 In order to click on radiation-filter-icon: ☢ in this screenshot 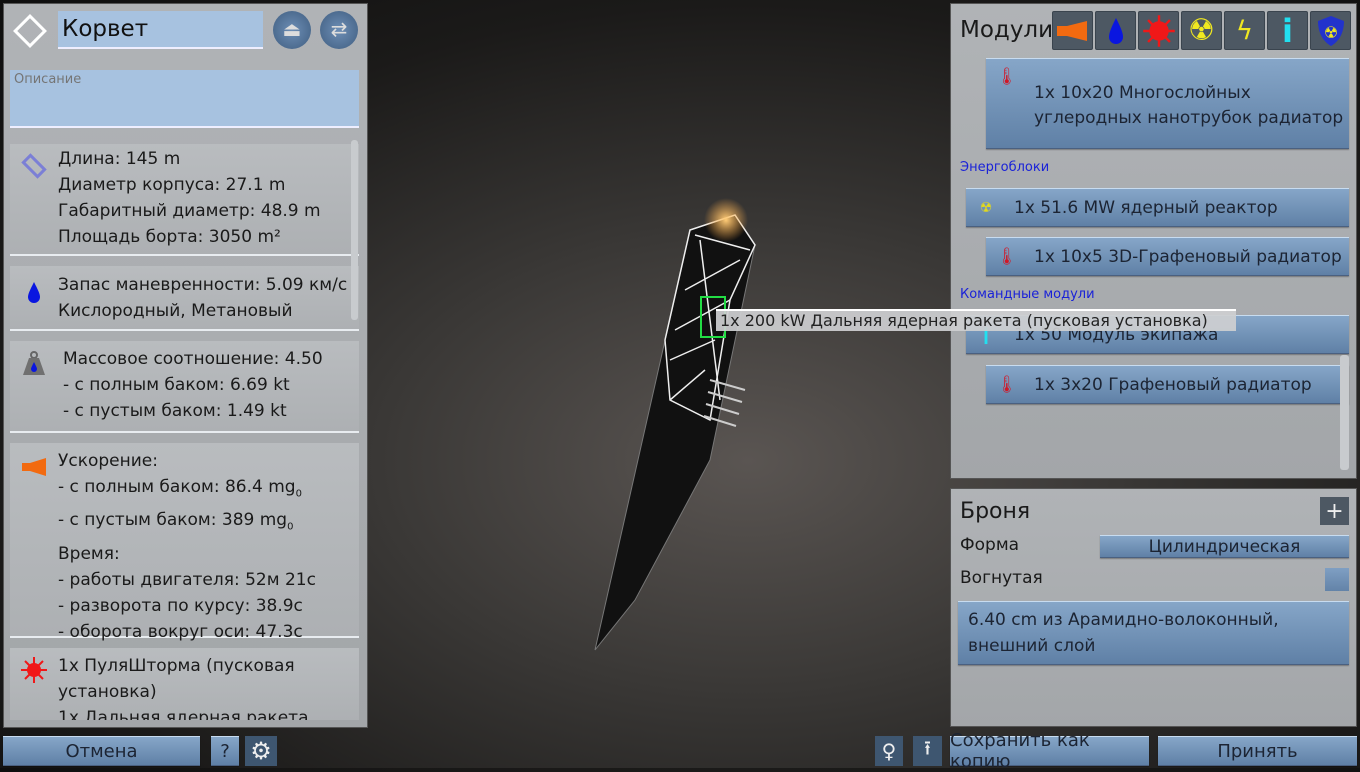, I will do `click(1201, 30)`.